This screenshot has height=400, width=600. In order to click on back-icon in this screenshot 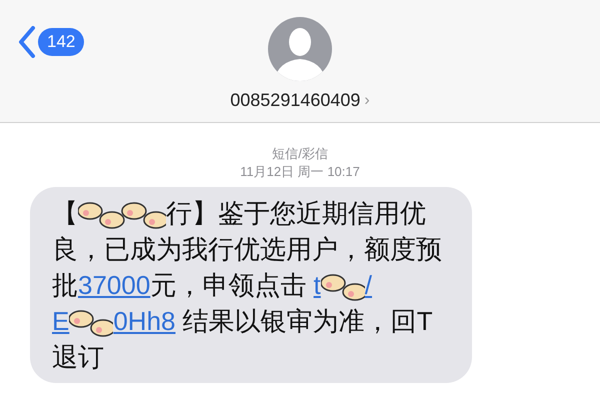, I will do `click(27, 42)`.